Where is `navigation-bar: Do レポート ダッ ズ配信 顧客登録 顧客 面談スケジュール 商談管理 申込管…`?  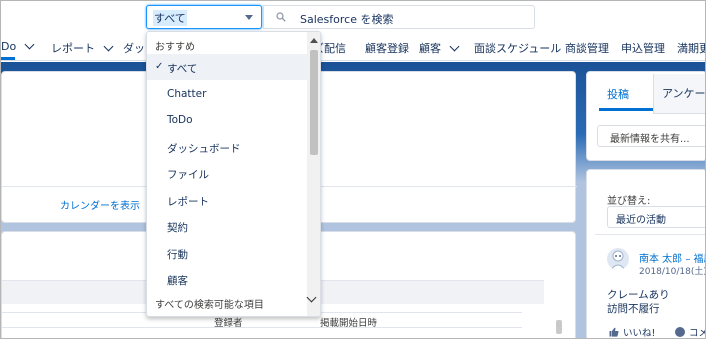 navigation-bar: Do レポート ダッ ズ配信 顧客登録 顧客 面談スケジュール 商談管理 申込管… is located at coordinates (353, 47).